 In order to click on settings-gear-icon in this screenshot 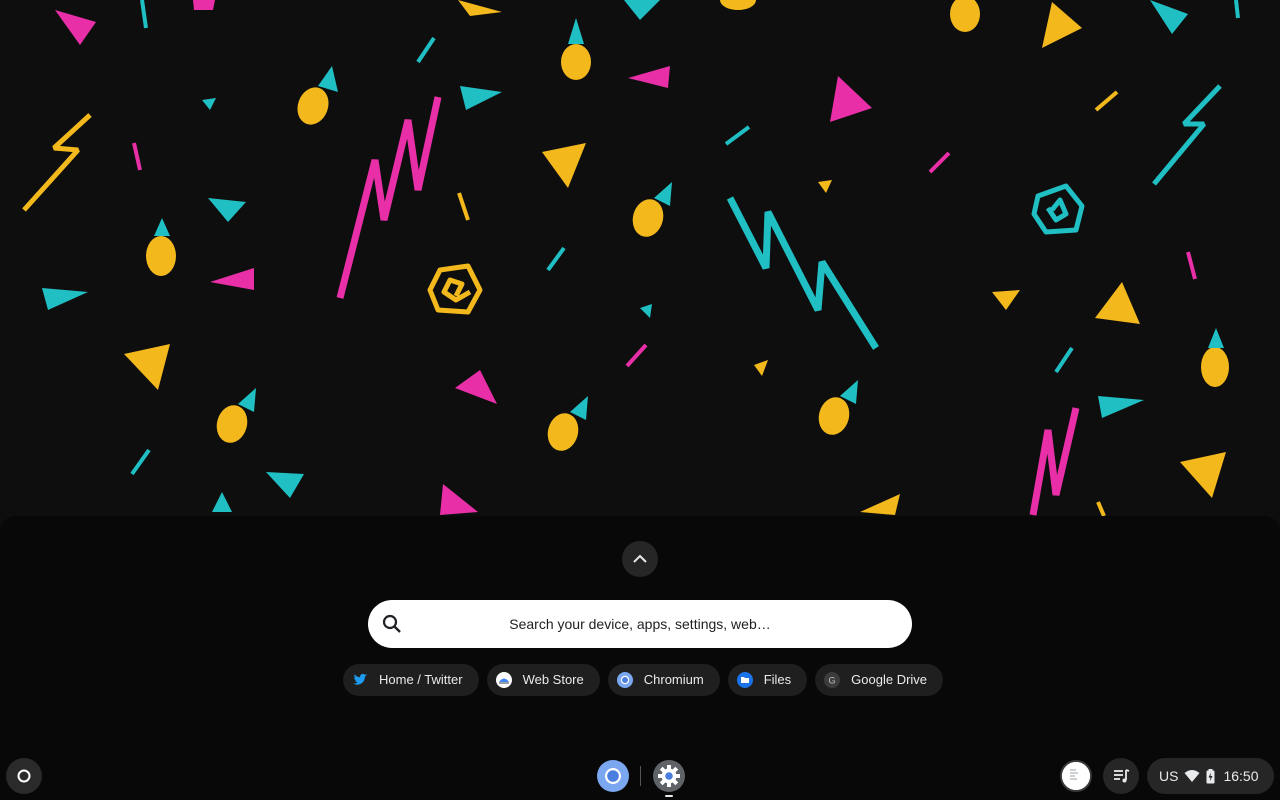, I will do `click(669, 776)`.